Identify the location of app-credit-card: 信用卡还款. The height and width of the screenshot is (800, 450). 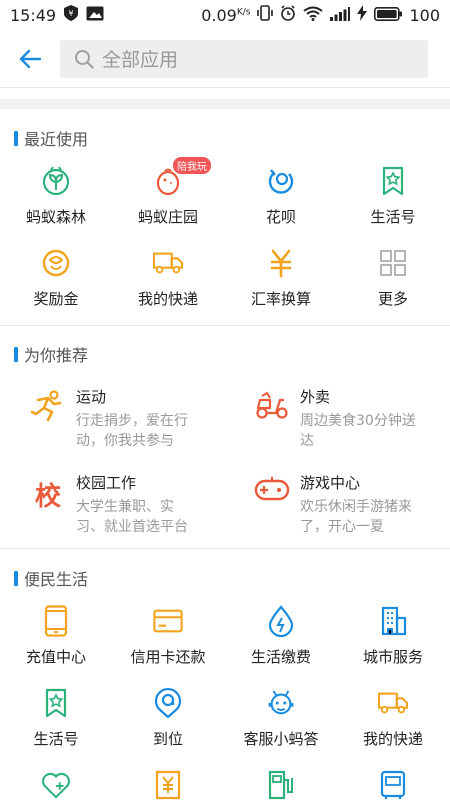
(168, 636).